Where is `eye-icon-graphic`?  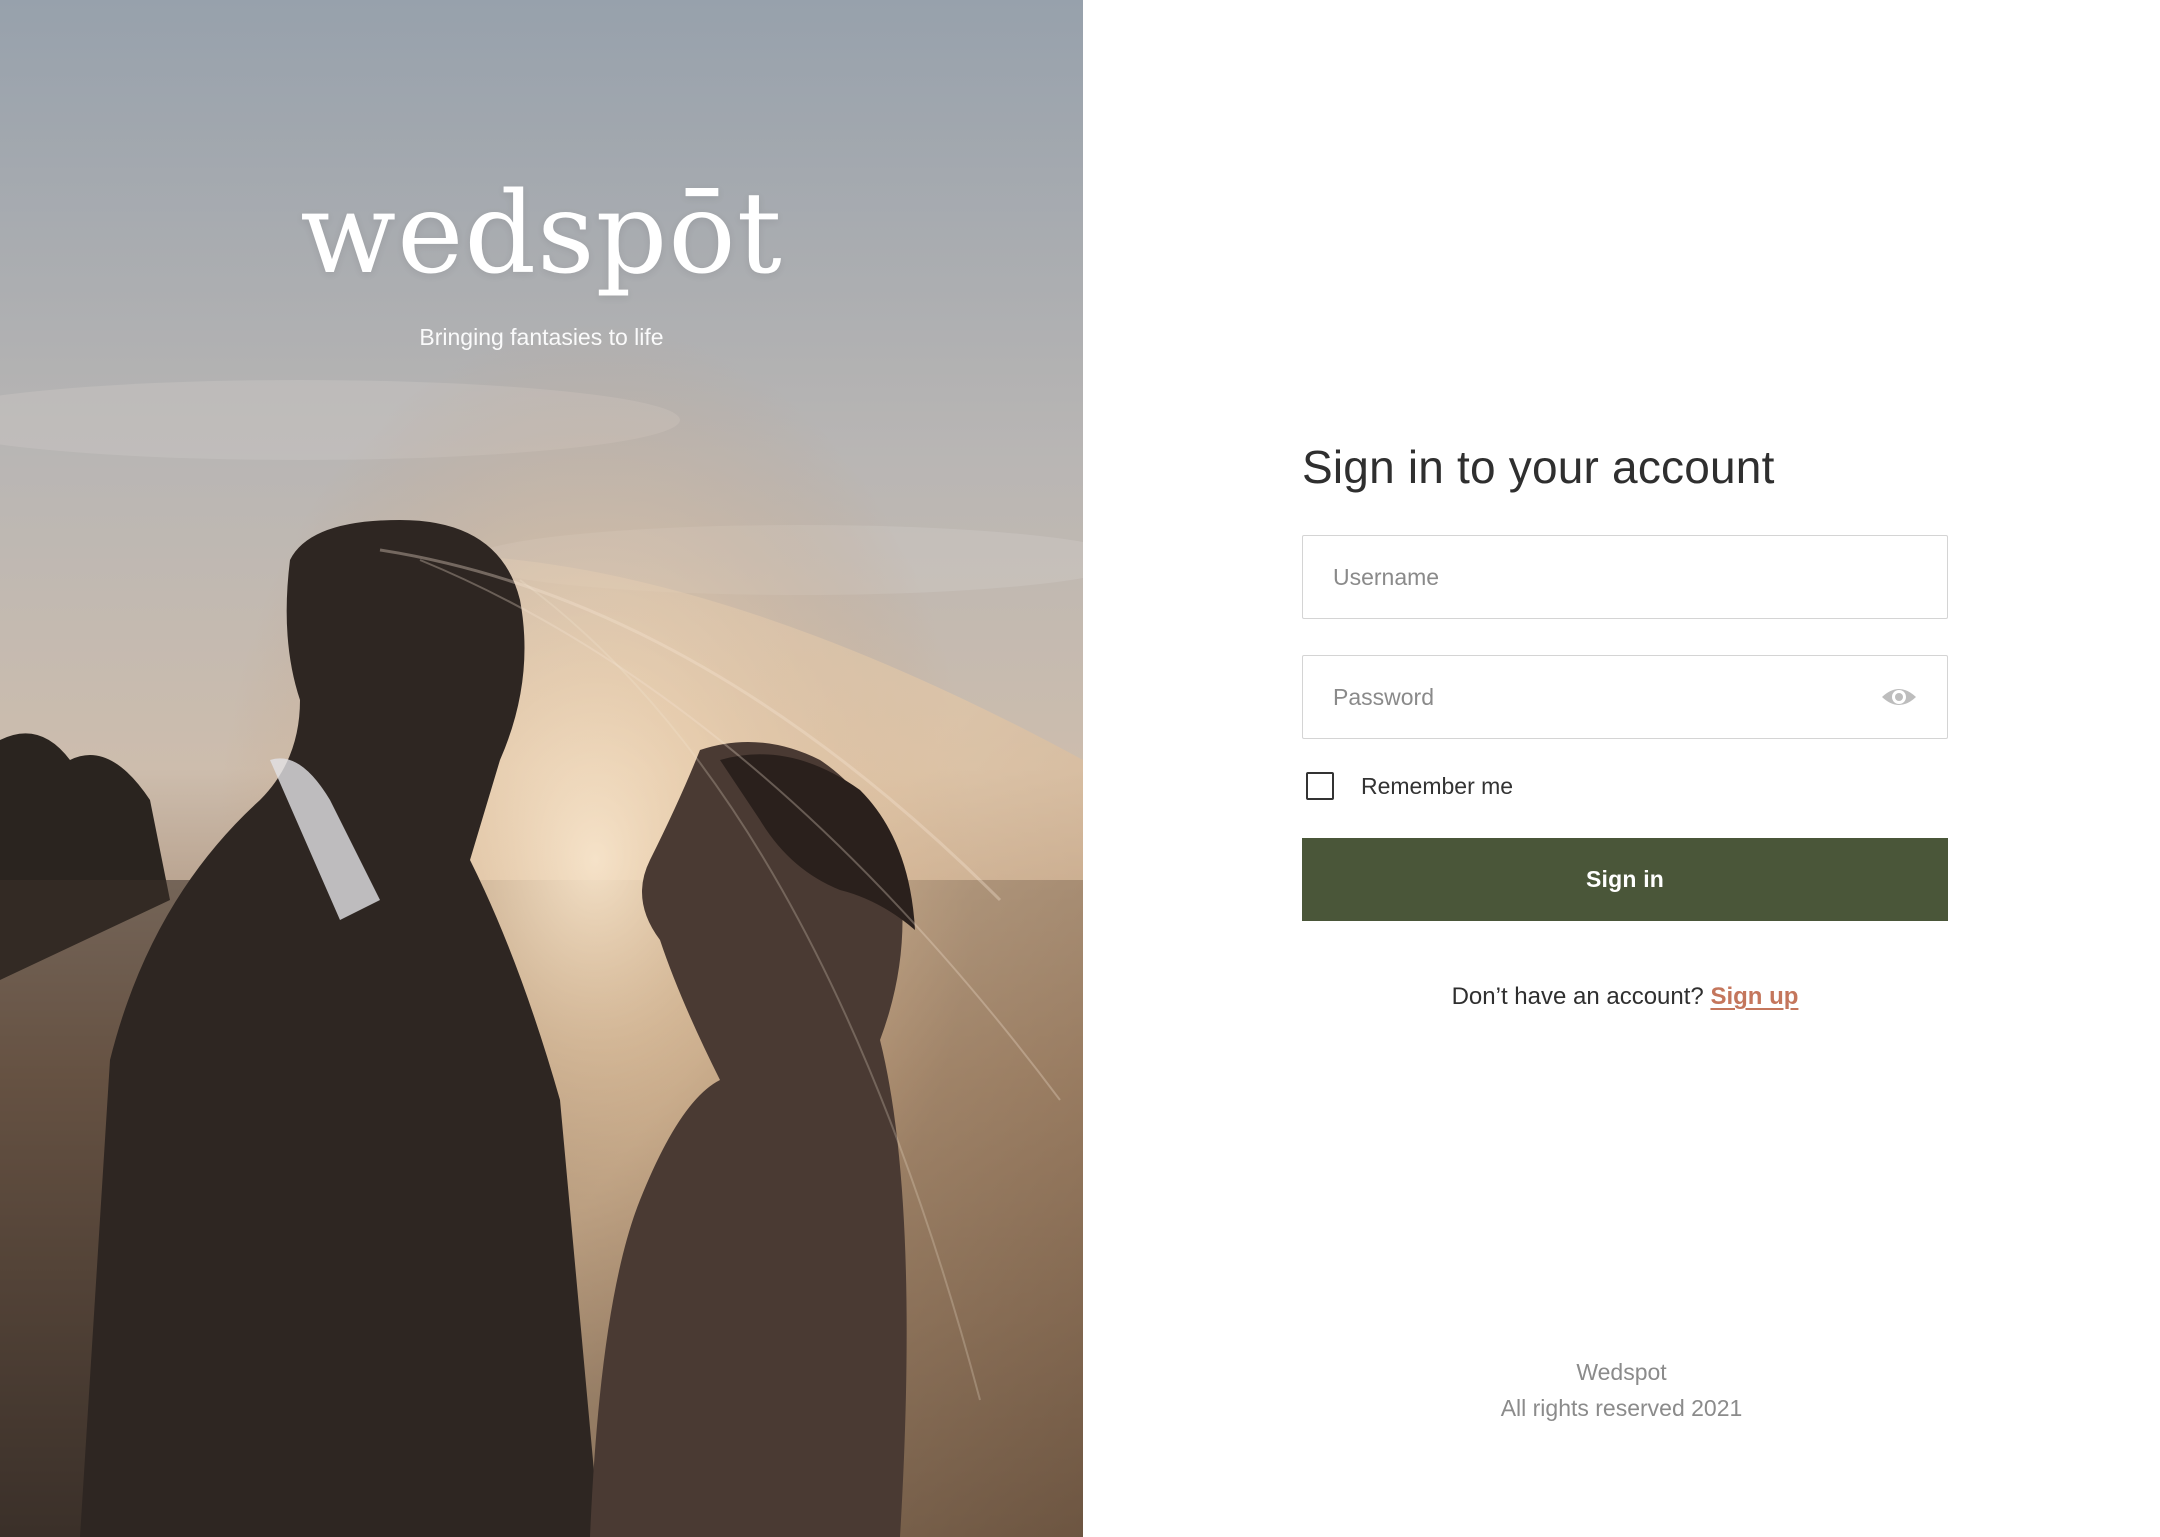
eye-icon-graphic is located at coordinates (1899, 697).